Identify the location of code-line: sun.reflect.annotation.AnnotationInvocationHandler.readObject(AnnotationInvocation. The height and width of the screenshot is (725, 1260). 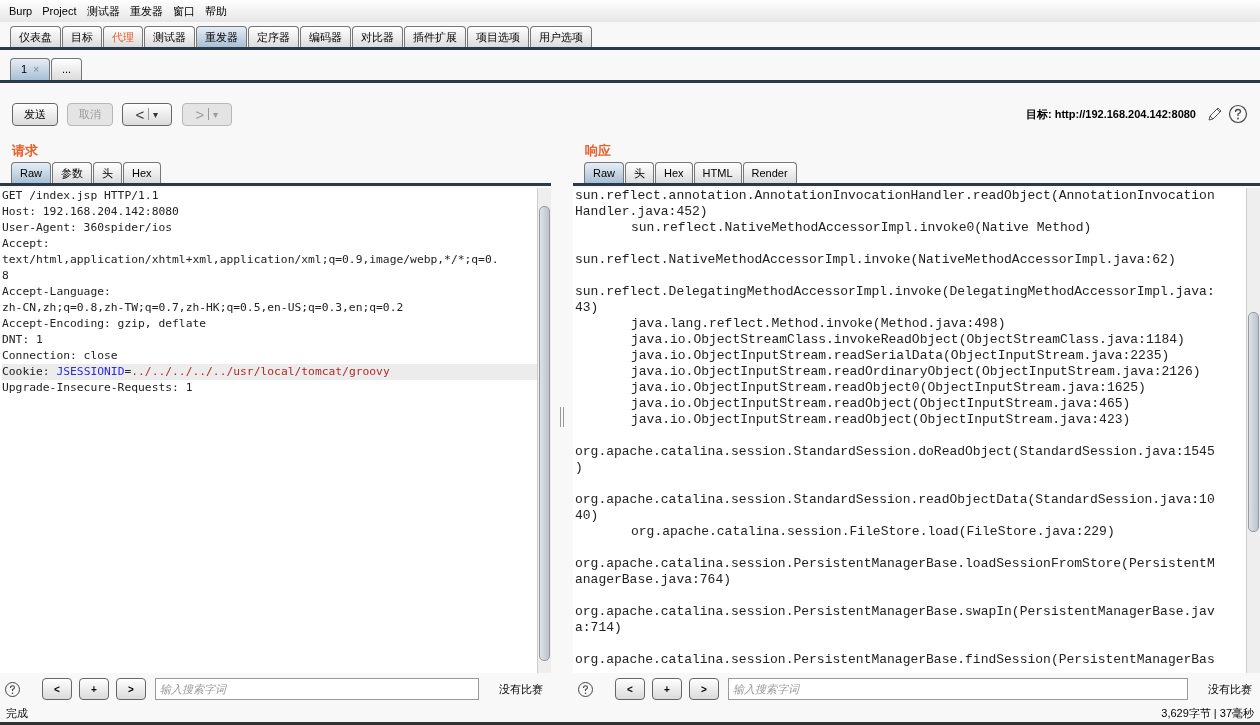
(895, 196).